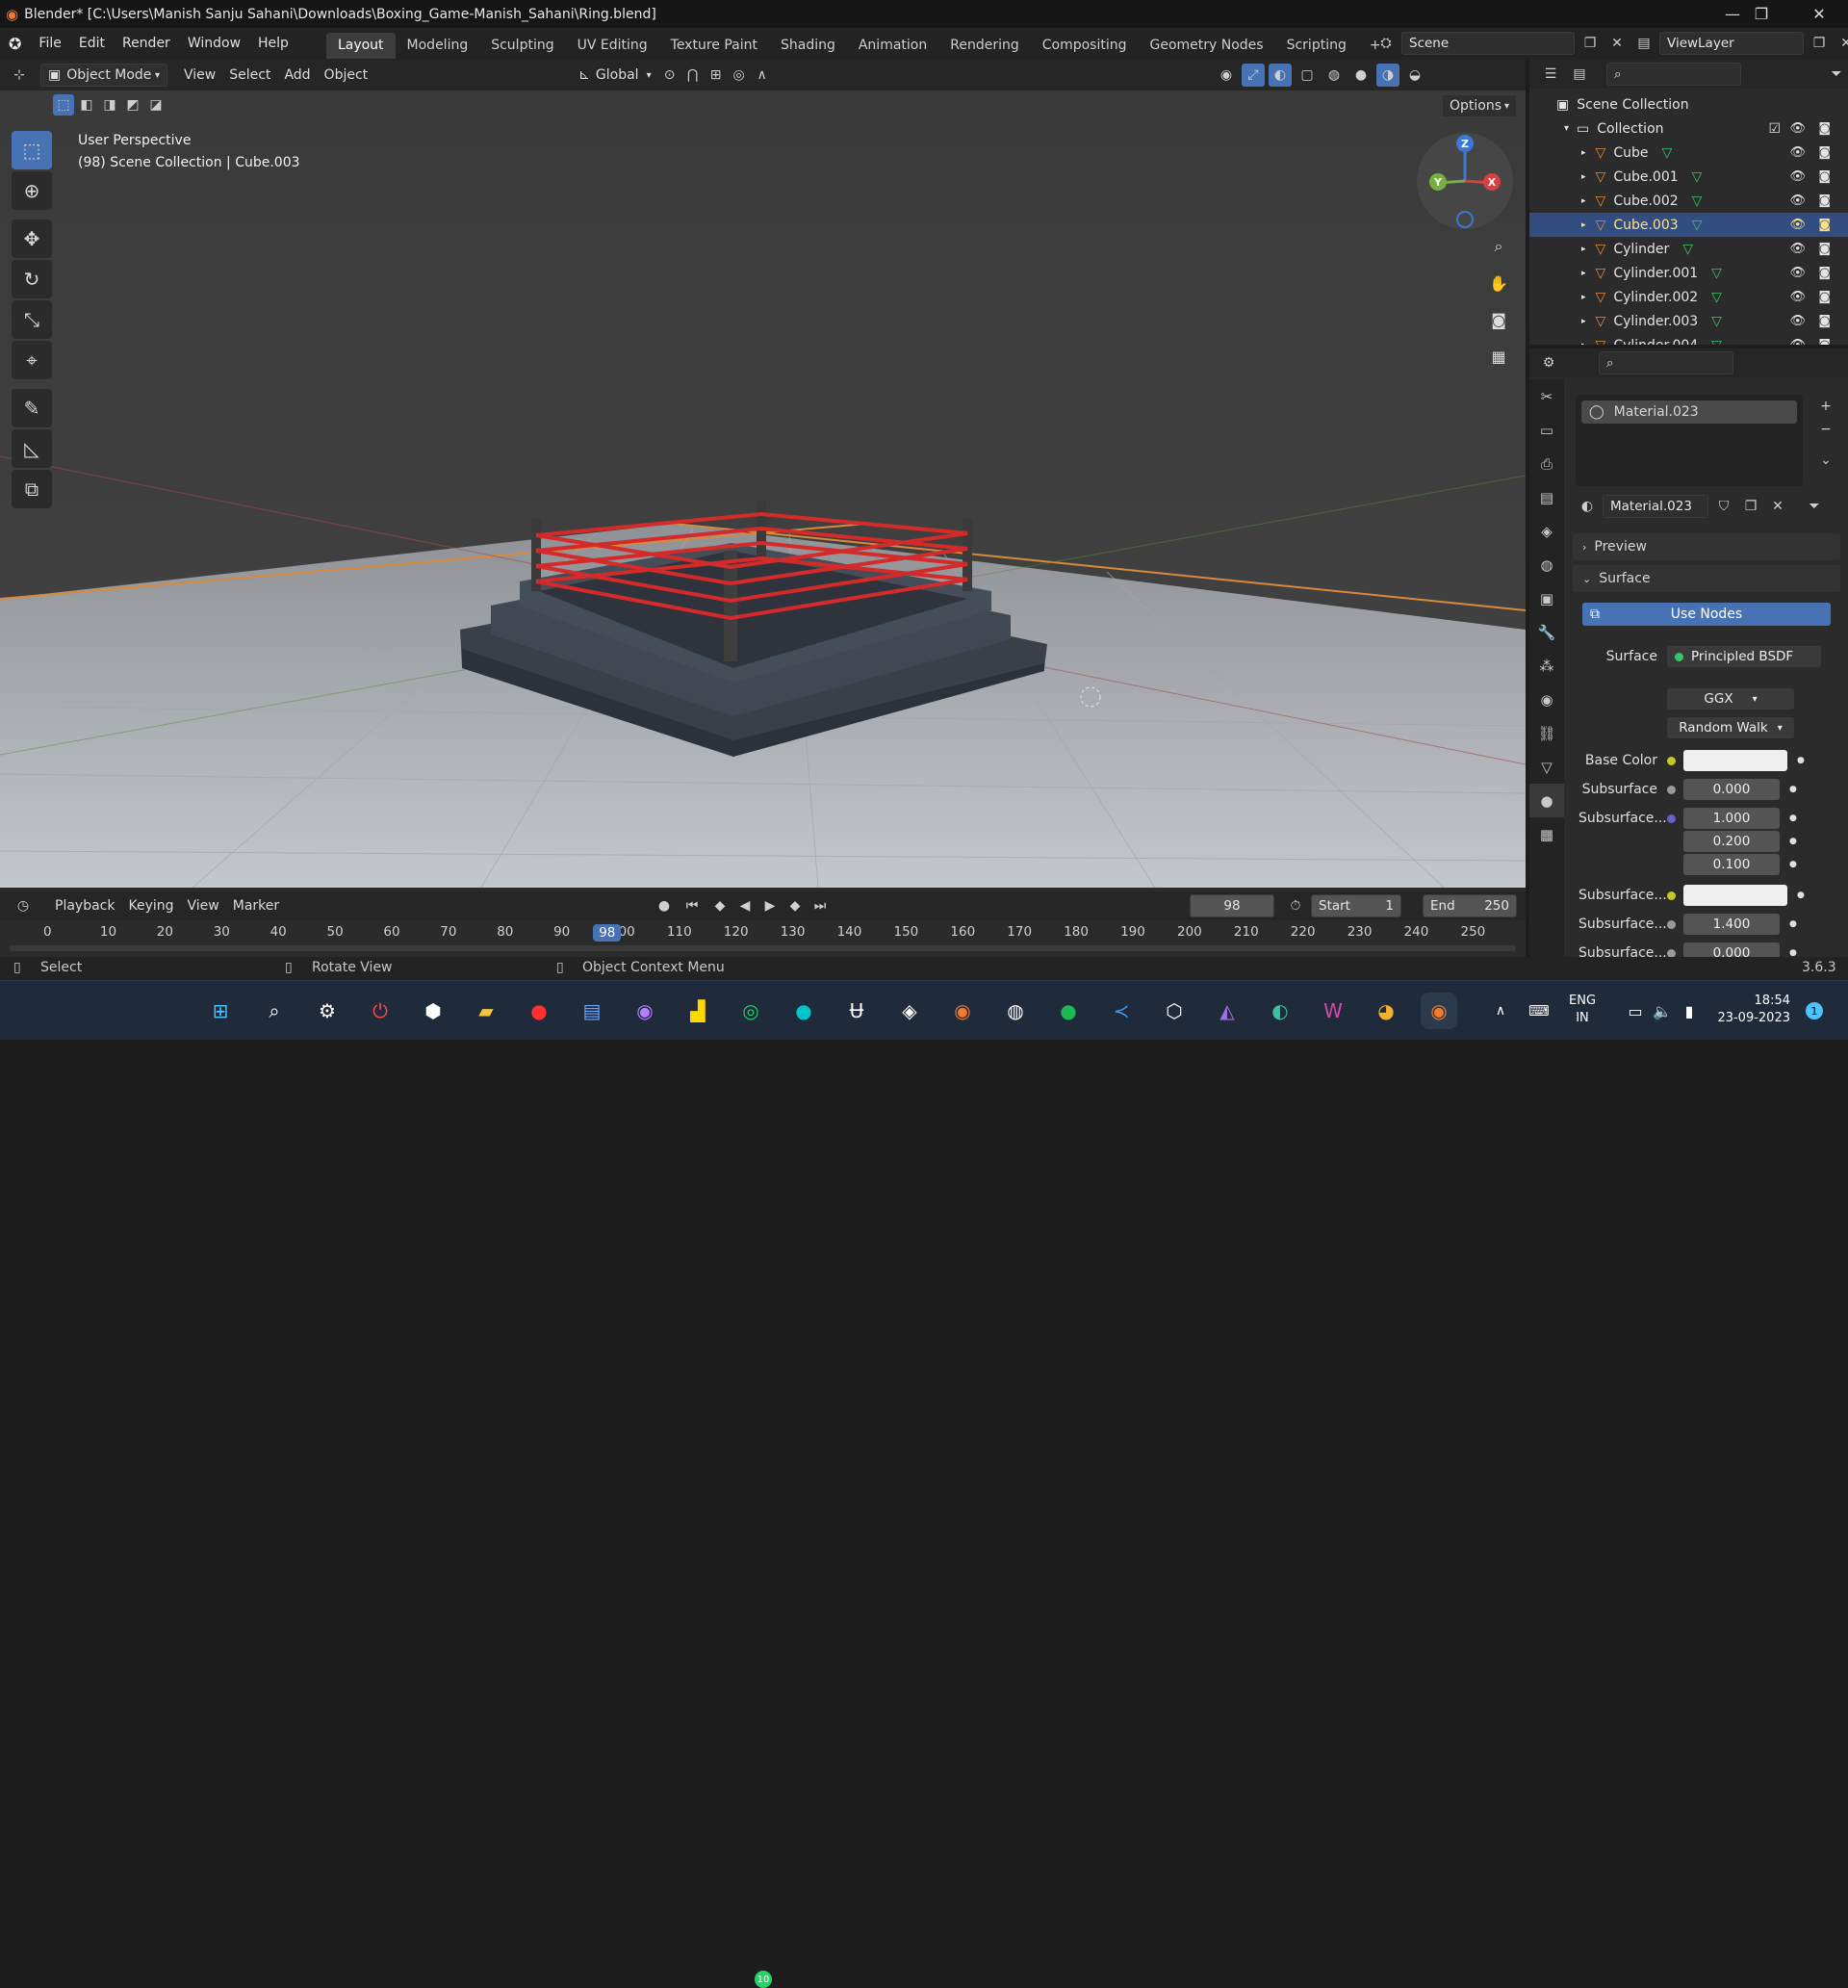  What do you see at coordinates (1774, 129) in the screenshot?
I see `checkbox-icon: ☑` at bounding box center [1774, 129].